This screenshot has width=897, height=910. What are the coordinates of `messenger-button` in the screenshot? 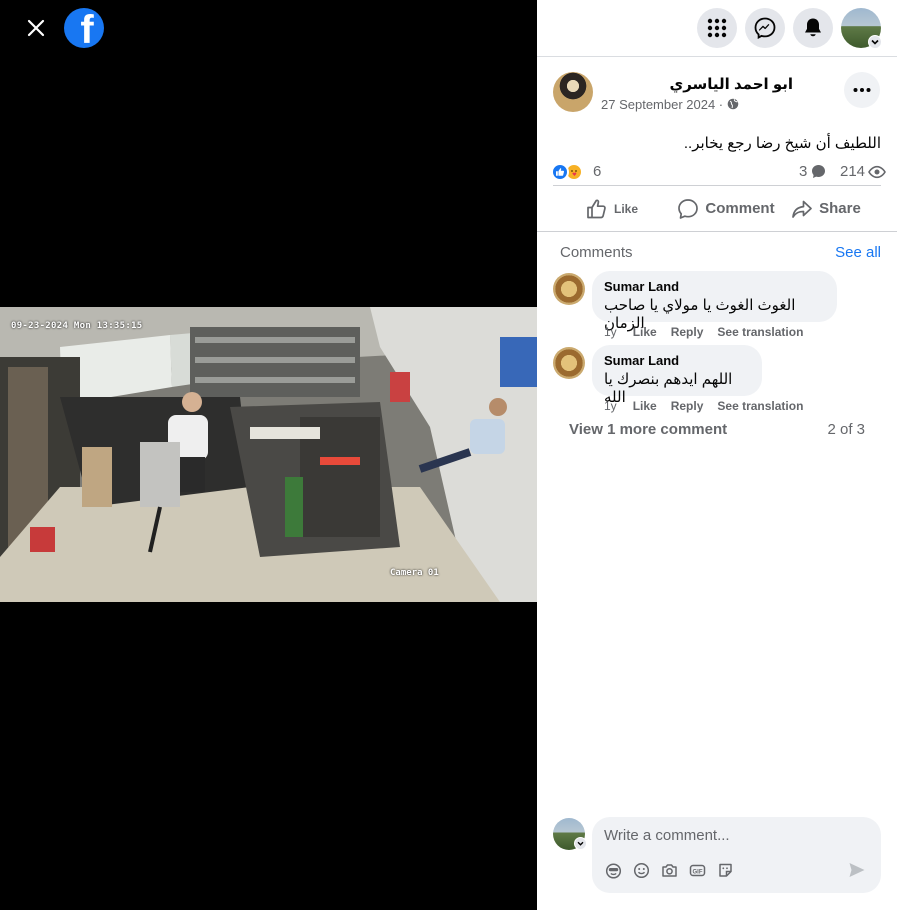 It's located at (765, 28).